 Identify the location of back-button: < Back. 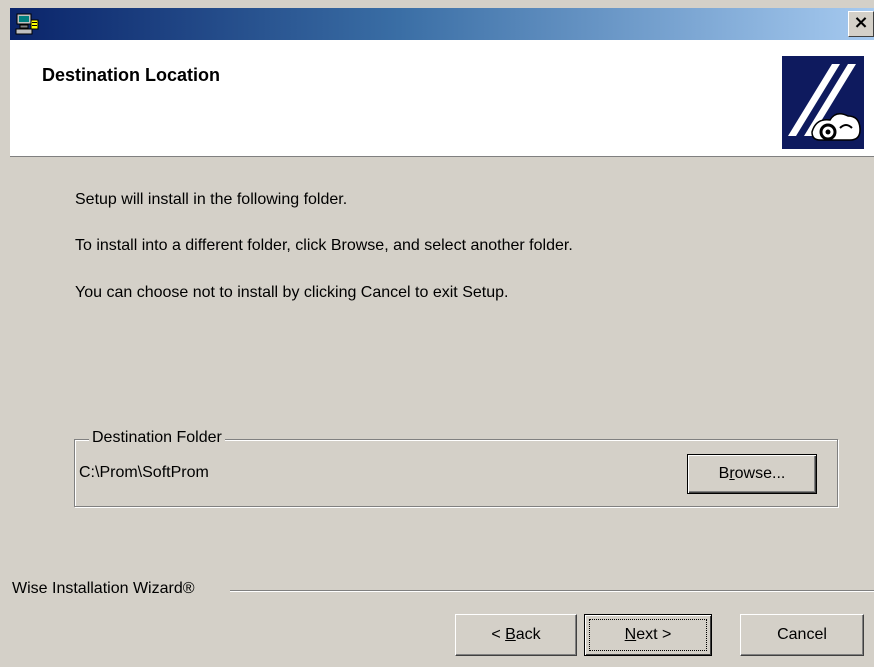
(516, 635).